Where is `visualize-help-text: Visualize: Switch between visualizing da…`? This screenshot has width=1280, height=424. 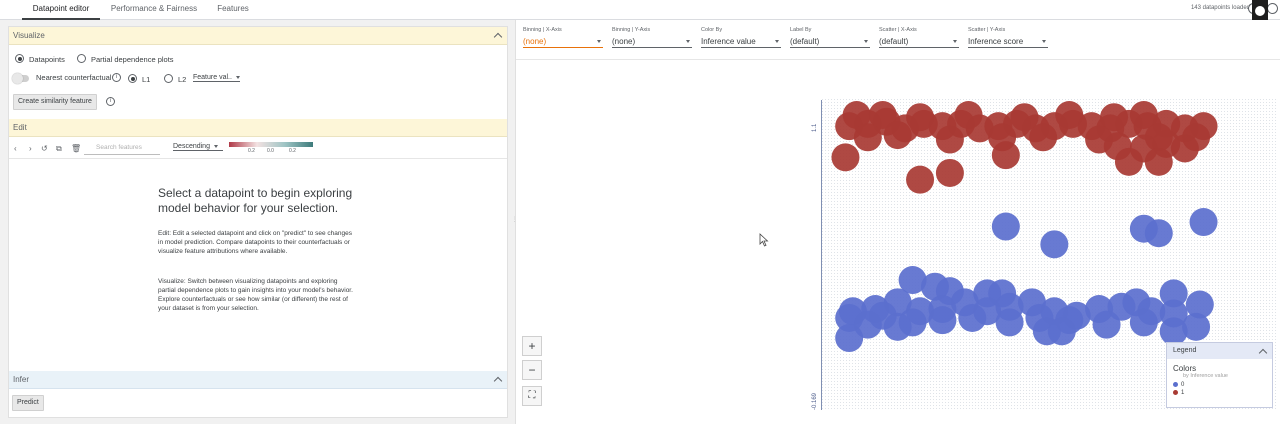
visualize-help-text: Visualize: Switch between visualizing da… is located at coordinates (255, 295).